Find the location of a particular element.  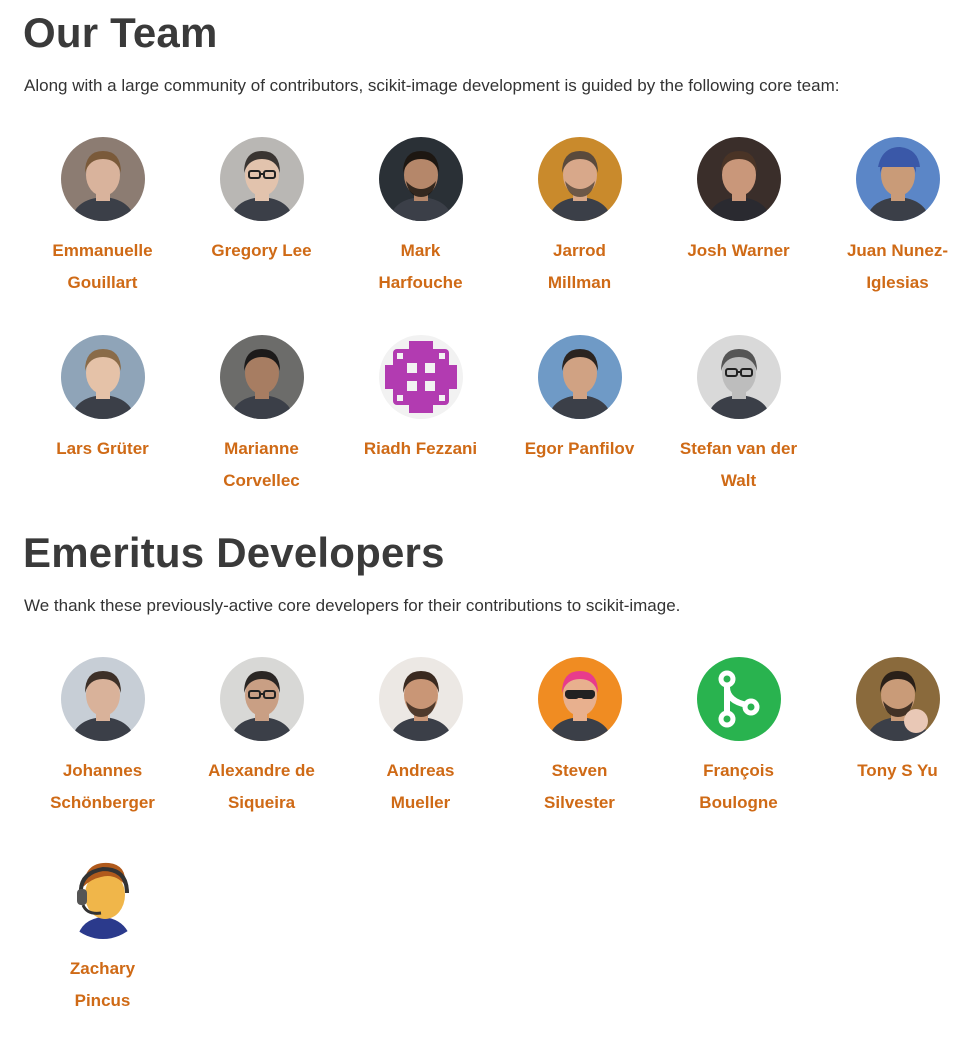

member-card: Andreas Mueller is located at coordinates (420, 756).